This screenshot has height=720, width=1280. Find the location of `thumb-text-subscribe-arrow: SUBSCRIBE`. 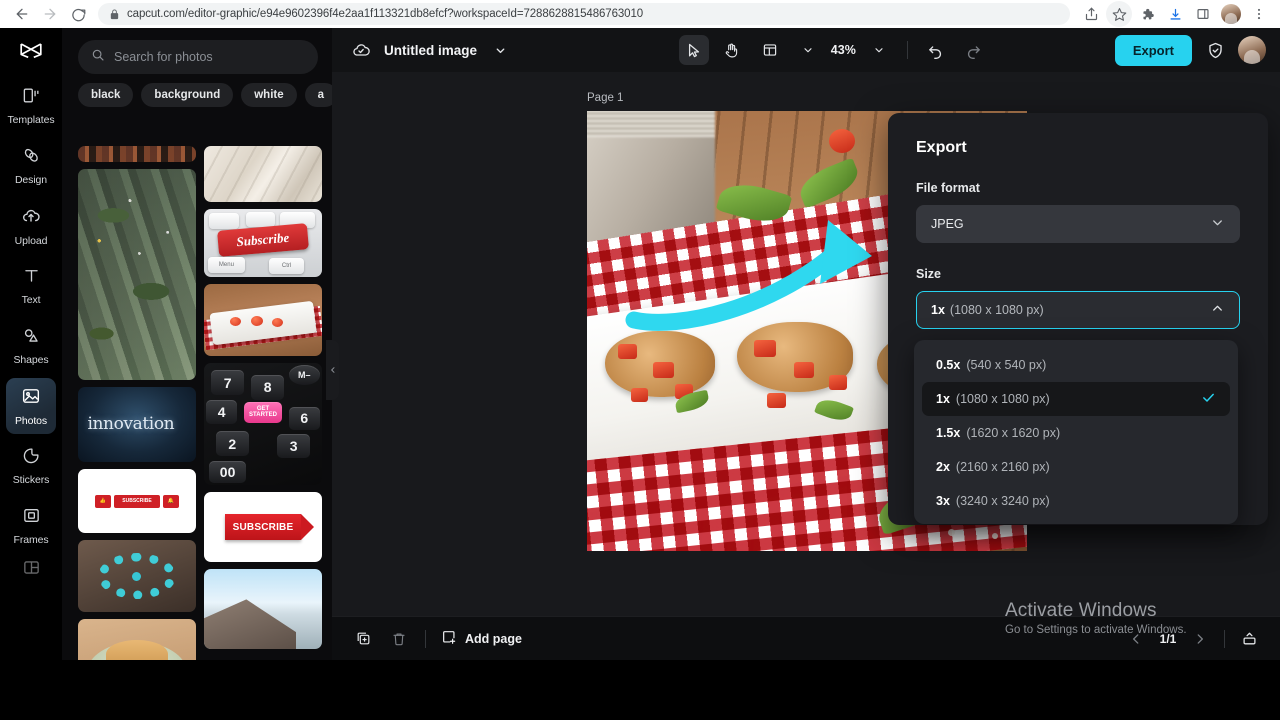

thumb-text-subscribe-arrow: SUBSCRIBE is located at coordinates (269, 527).